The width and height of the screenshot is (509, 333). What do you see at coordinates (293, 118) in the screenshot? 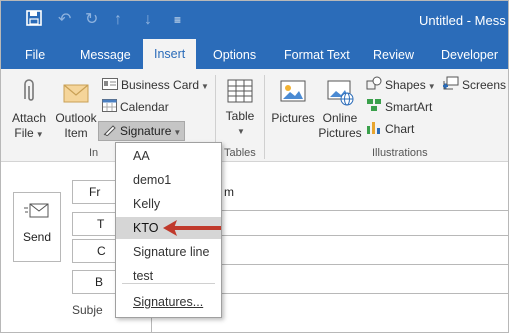
I see `pictures-label: Pictures` at bounding box center [293, 118].